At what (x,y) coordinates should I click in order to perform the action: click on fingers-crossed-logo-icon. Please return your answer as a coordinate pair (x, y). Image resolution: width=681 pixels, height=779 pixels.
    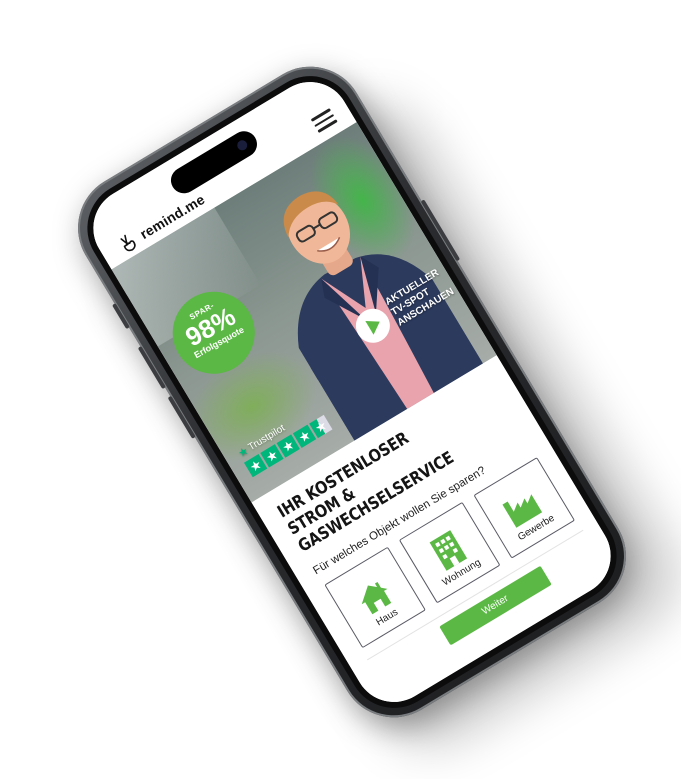
    Looking at the image, I should click on (128, 243).